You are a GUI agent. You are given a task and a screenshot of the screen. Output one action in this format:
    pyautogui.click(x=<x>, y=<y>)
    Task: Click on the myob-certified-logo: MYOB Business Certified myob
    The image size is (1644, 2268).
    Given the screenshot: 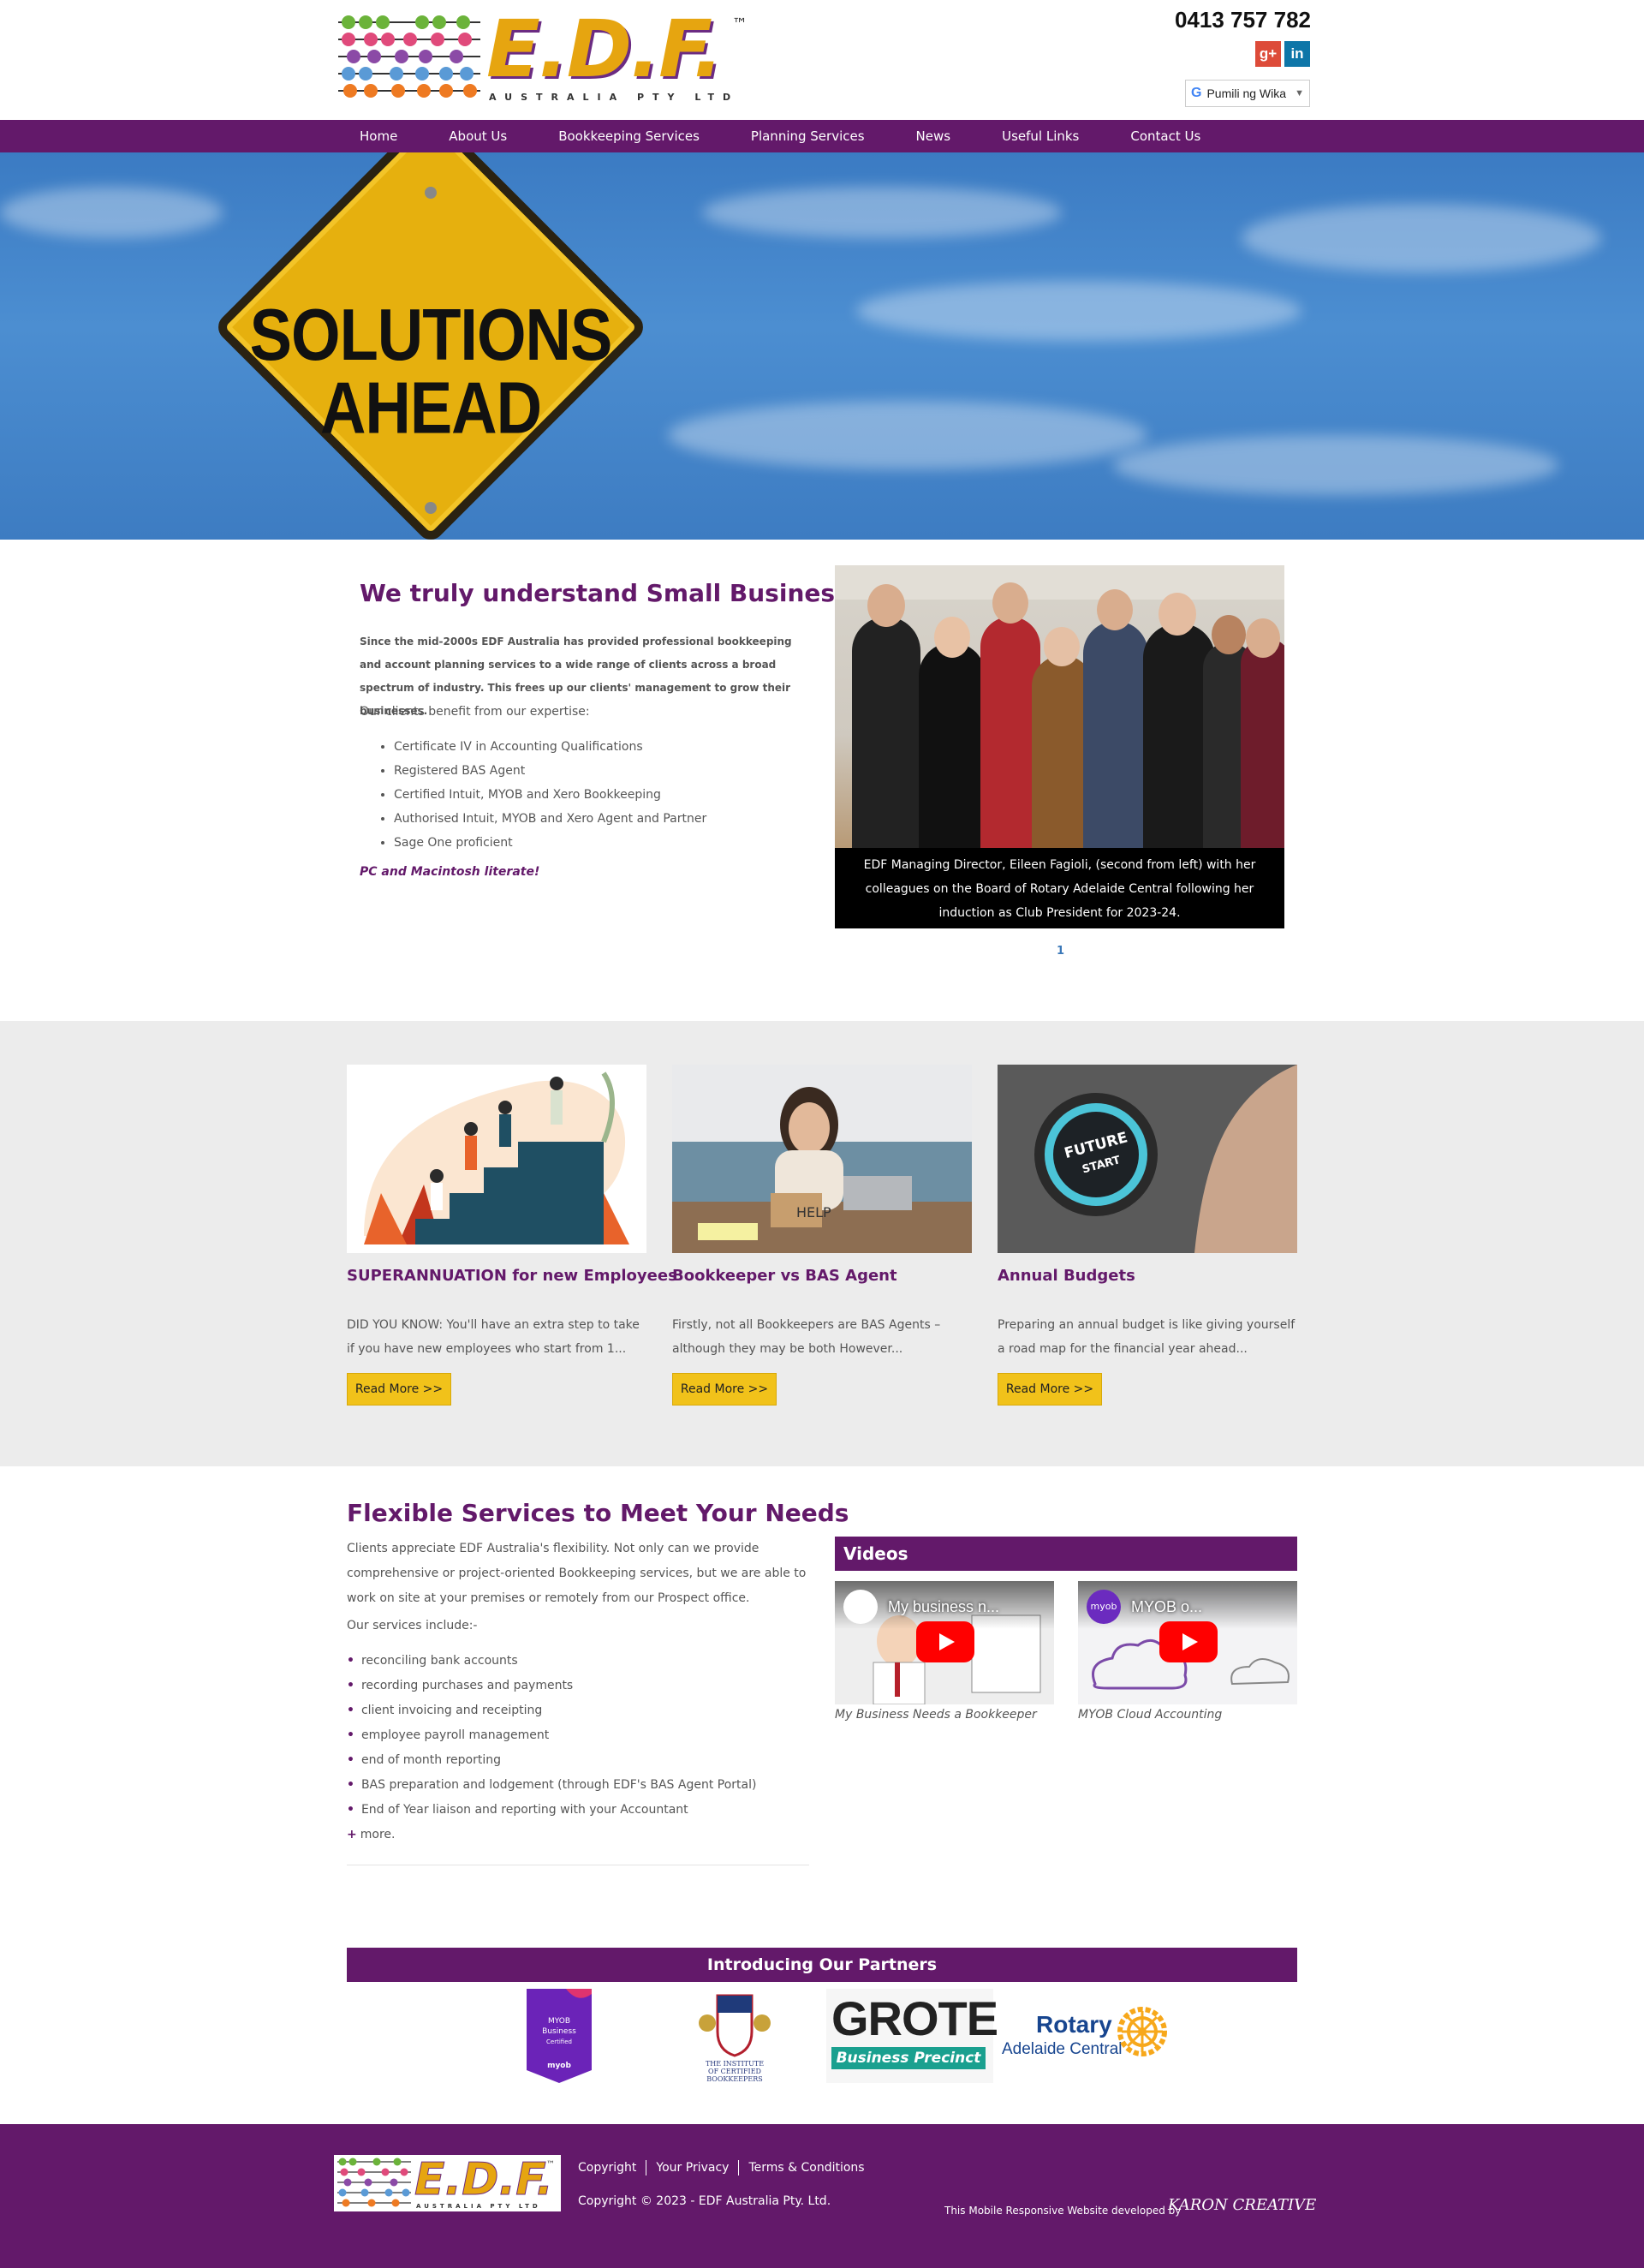 What is the action you would take?
    pyautogui.click(x=559, y=2036)
    